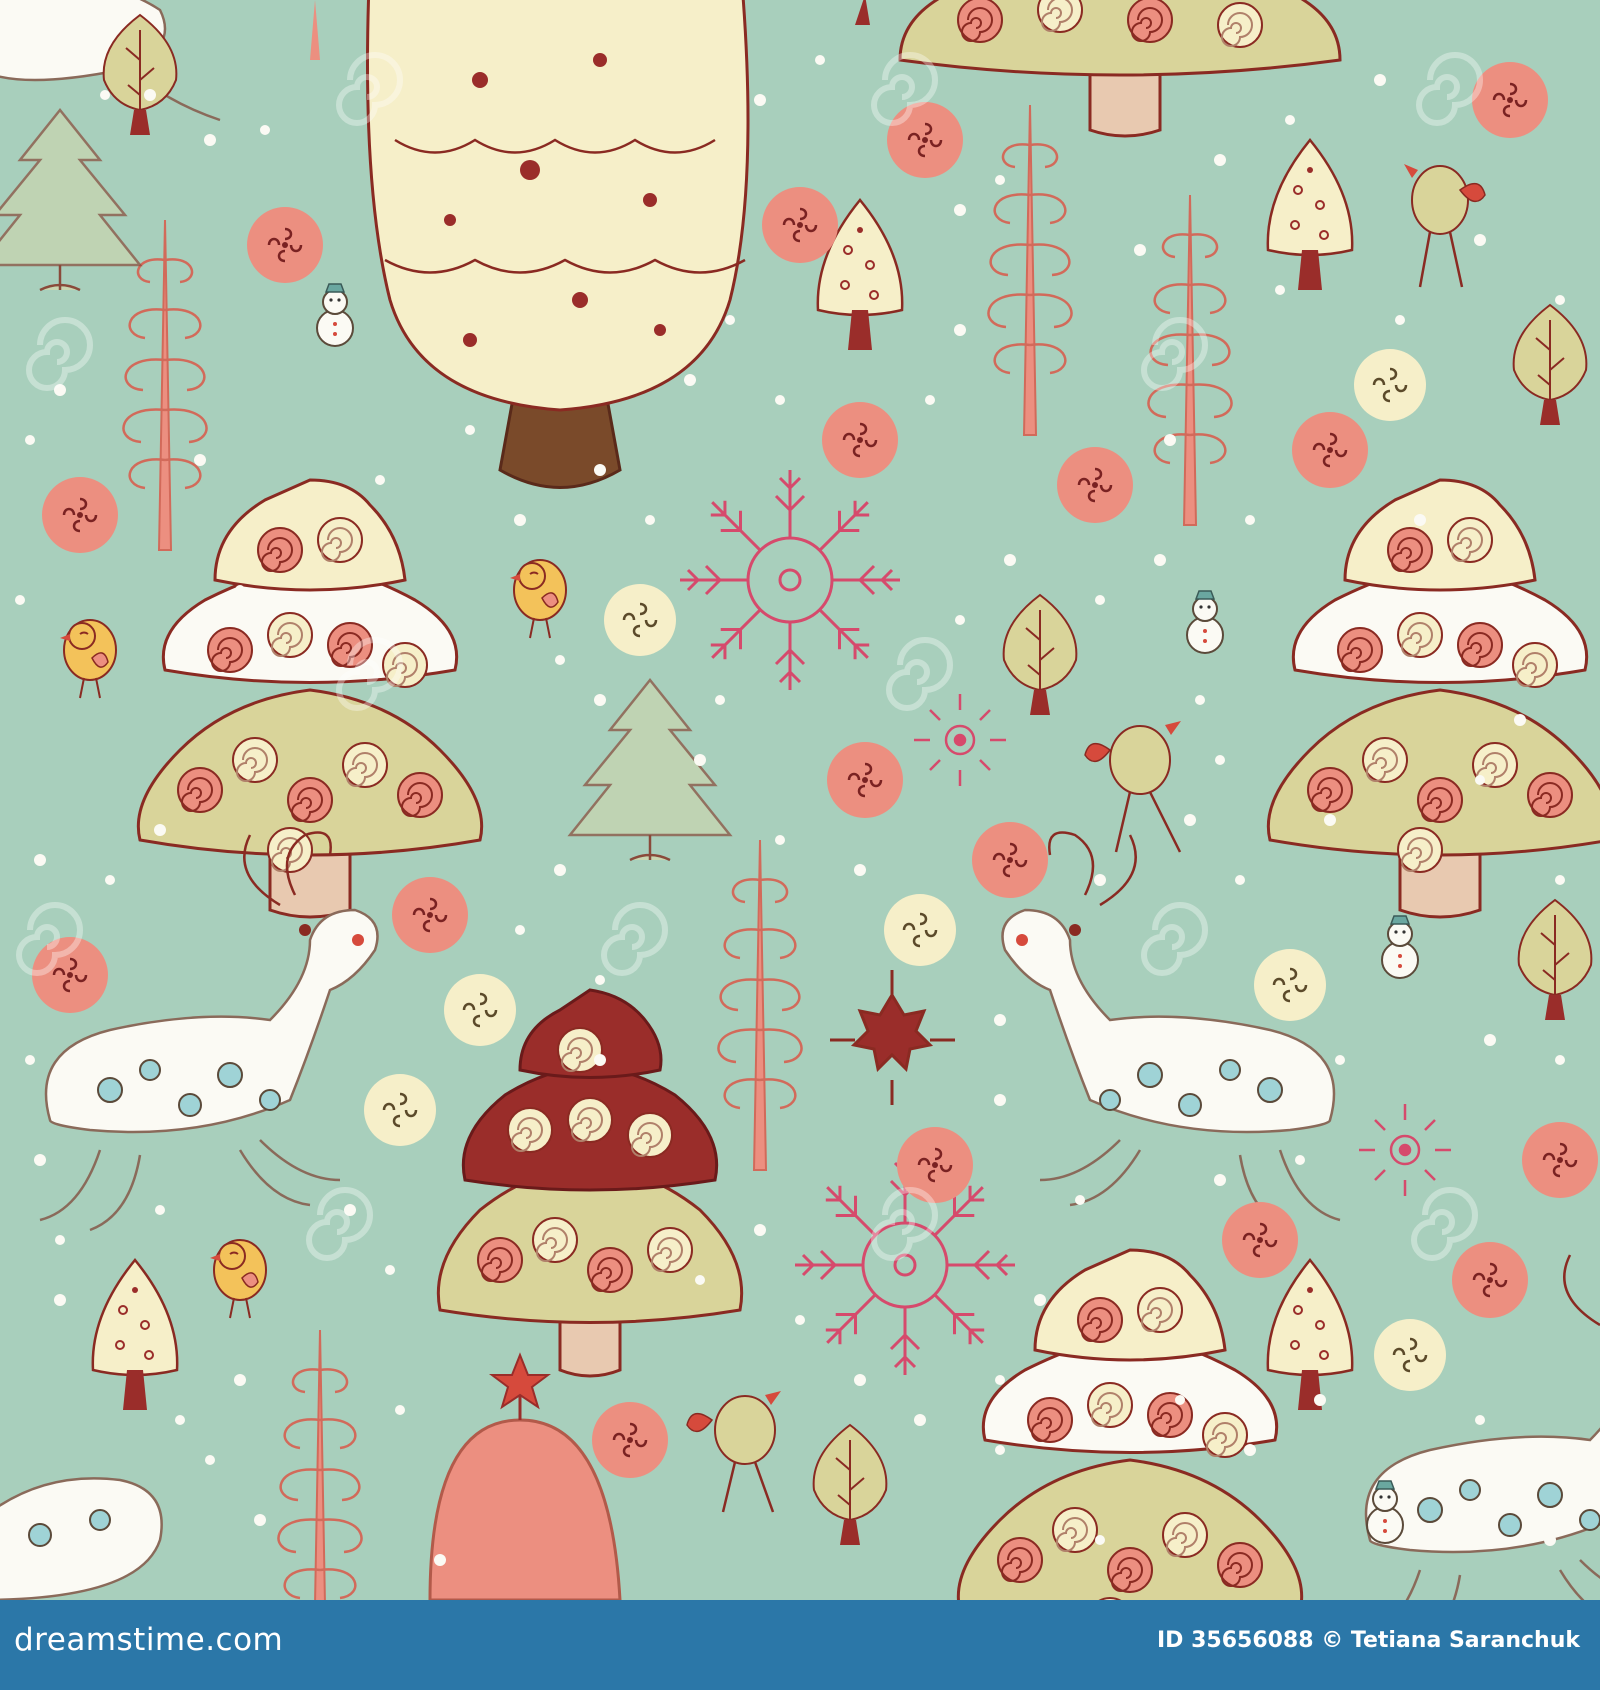 The image size is (1600, 1690). Describe the element at coordinates (892, 1037) in the screenshot. I see `dark-snowflake` at that location.